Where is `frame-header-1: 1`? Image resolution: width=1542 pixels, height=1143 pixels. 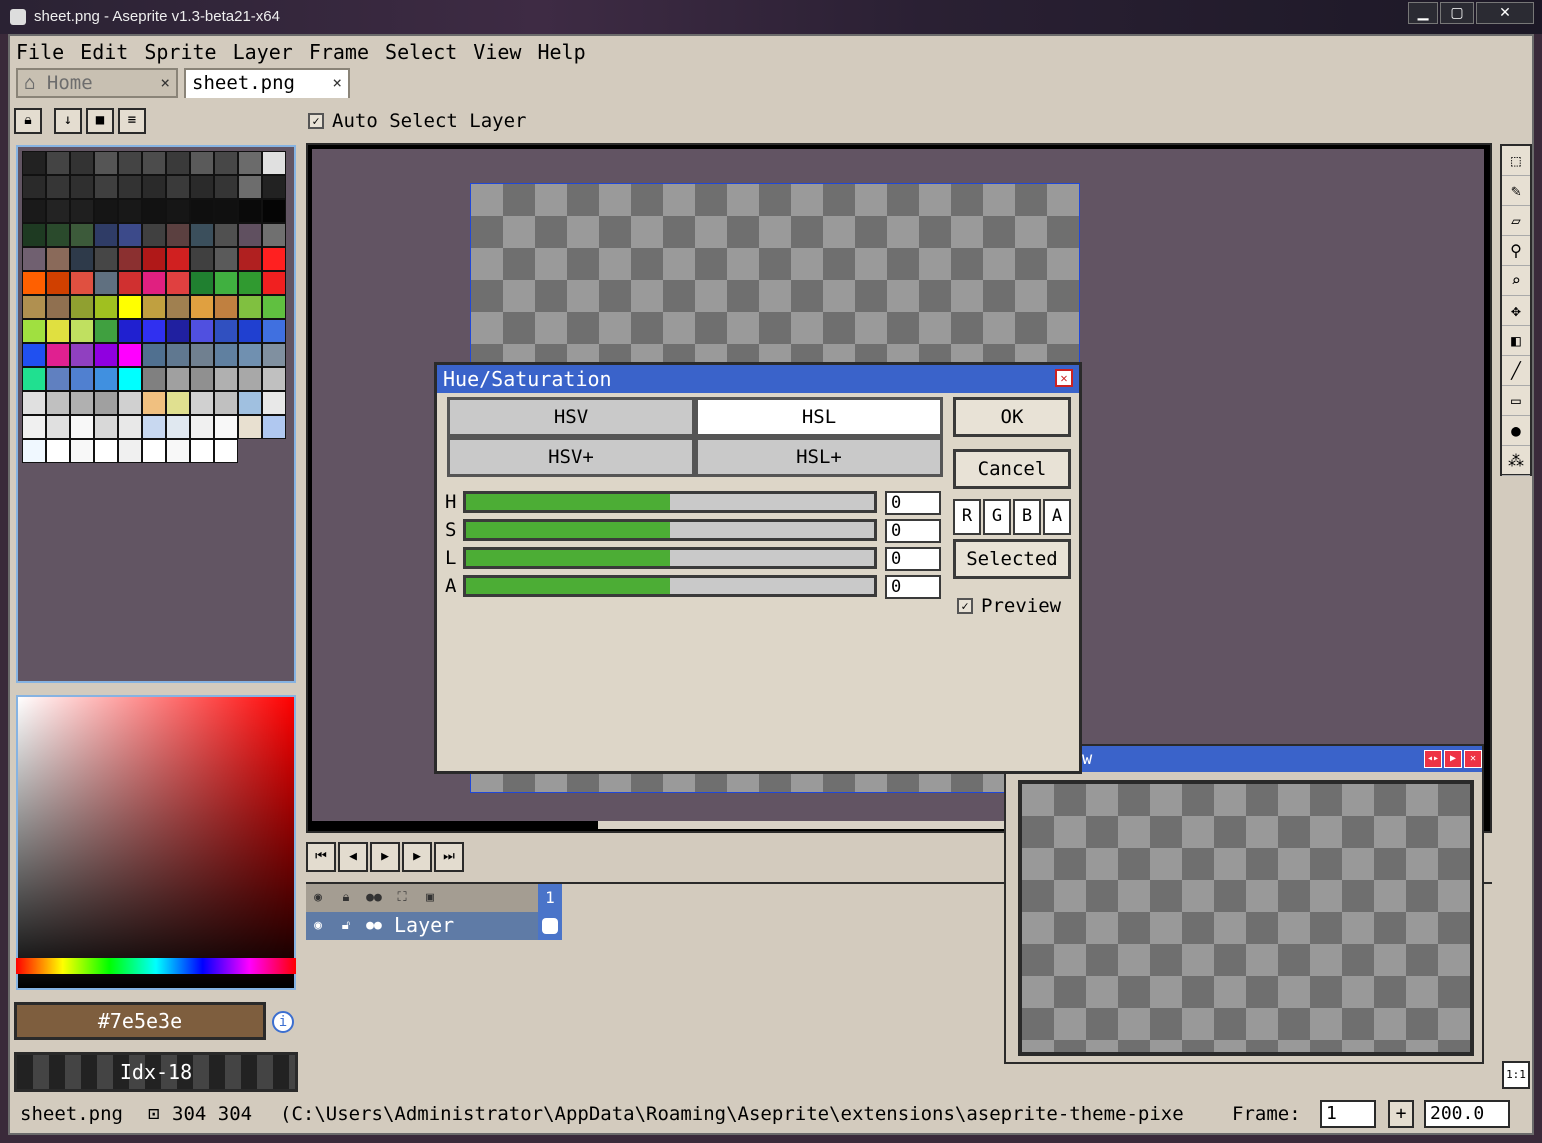
frame-header-1: 1 is located at coordinates (550, 898).